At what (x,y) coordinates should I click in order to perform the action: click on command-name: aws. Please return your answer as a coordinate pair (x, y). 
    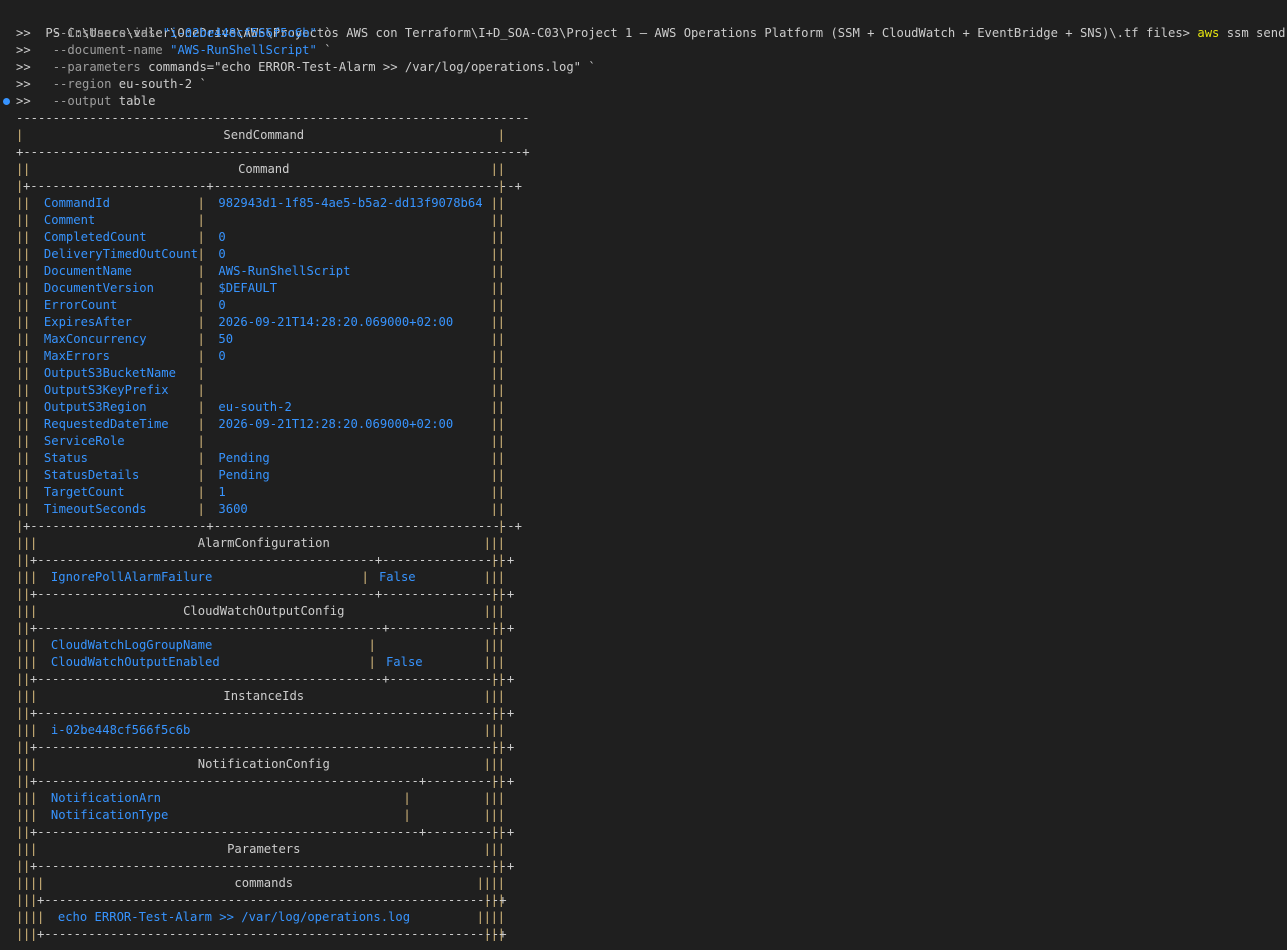
    Looking at the image, I should click on (1208, 33).